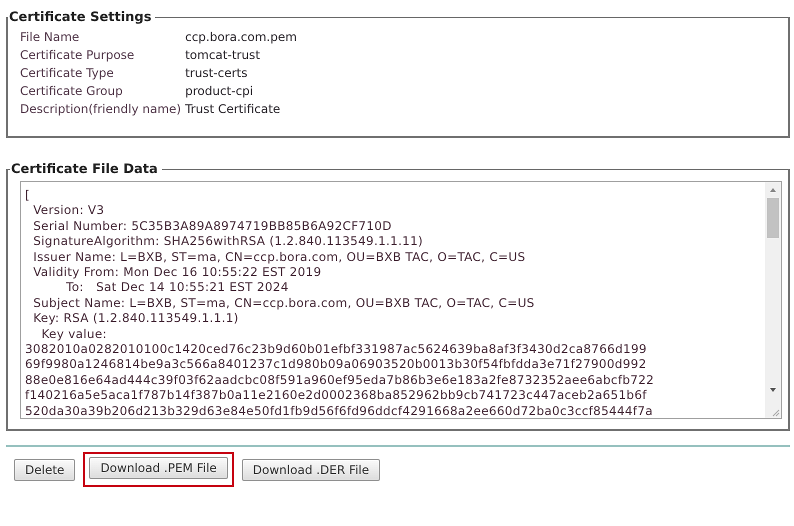 Image resolution: width=794 pixels, height=526 pixels. What do you see at coordinates (336, 365) in the screenshot?
I see `certificate-text-line: 69f9980a1246814be9a3c566a8401237c1d980b09a06903520b0013b30f54fbfdda3e71f27900d992` at bounding box center [336, 365].